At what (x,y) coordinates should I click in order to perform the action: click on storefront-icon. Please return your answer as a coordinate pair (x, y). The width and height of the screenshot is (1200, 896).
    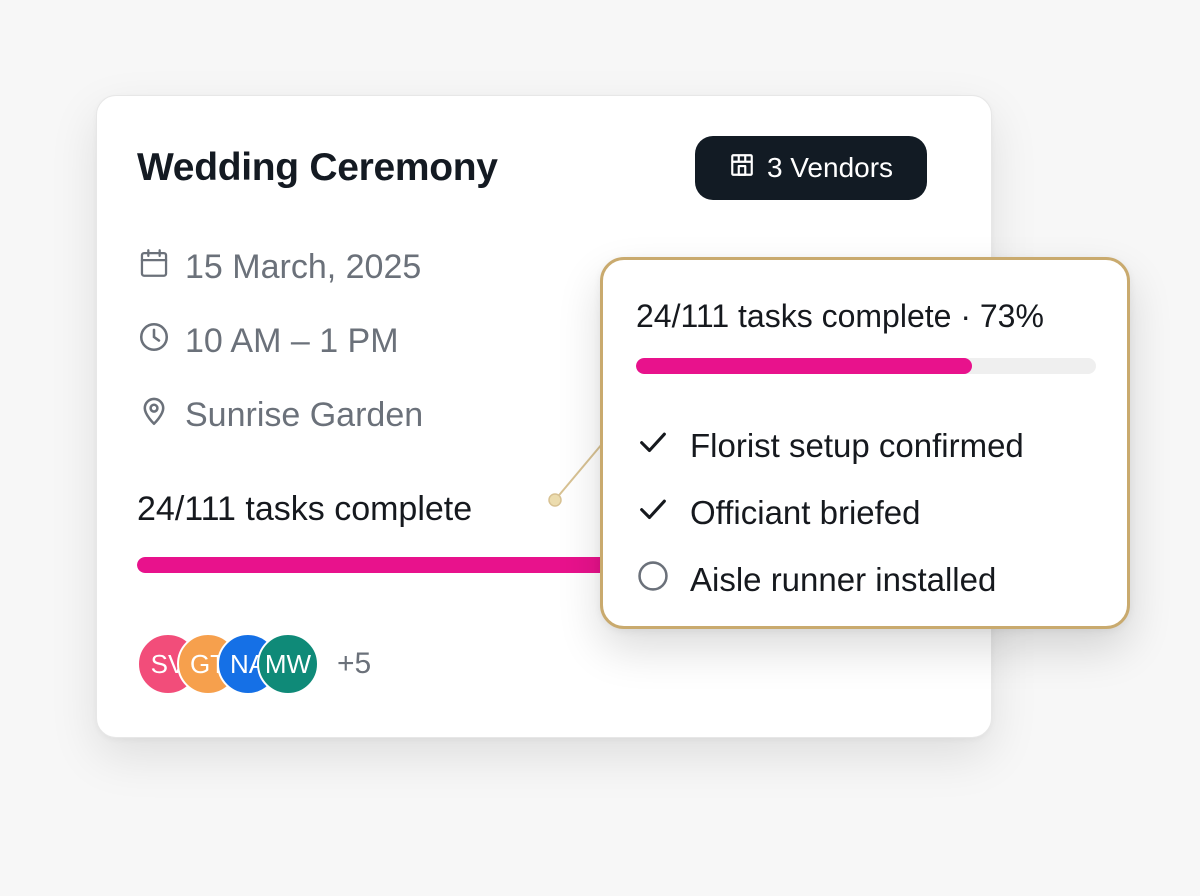
    Looking at the image, I should click on (742, 168).